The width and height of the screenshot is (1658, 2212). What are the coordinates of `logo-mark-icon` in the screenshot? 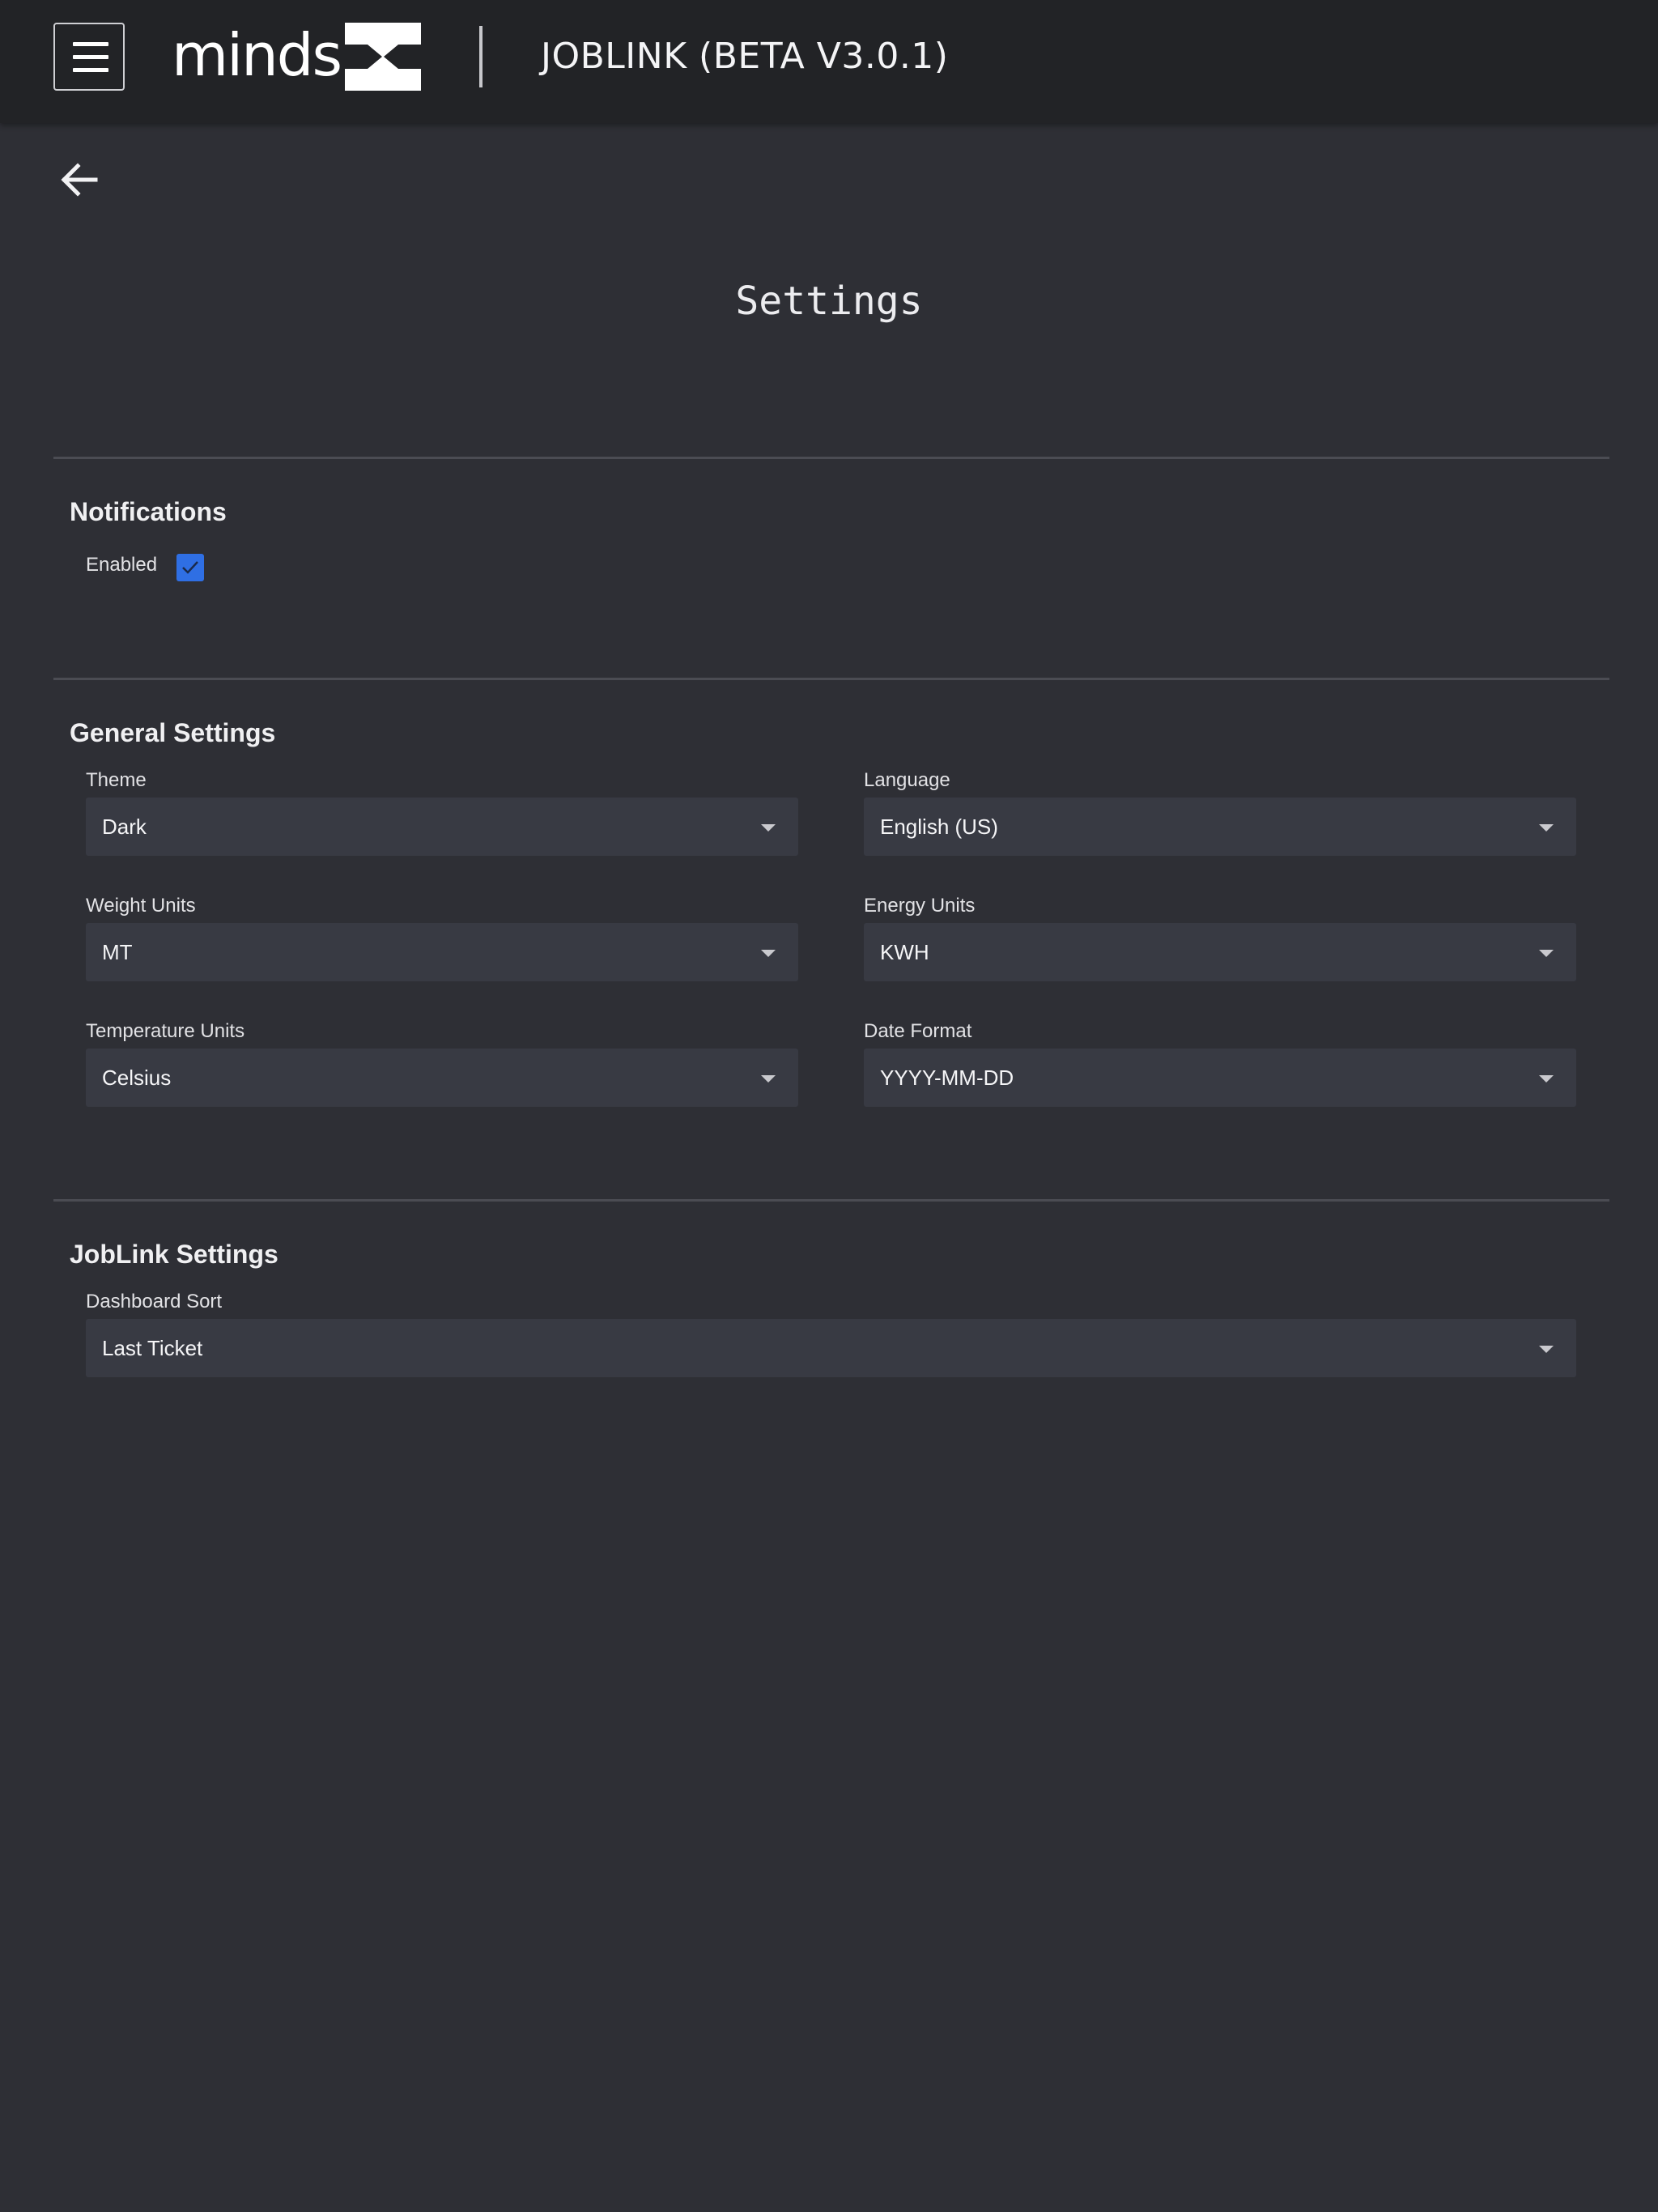 It's located at (383, 57).